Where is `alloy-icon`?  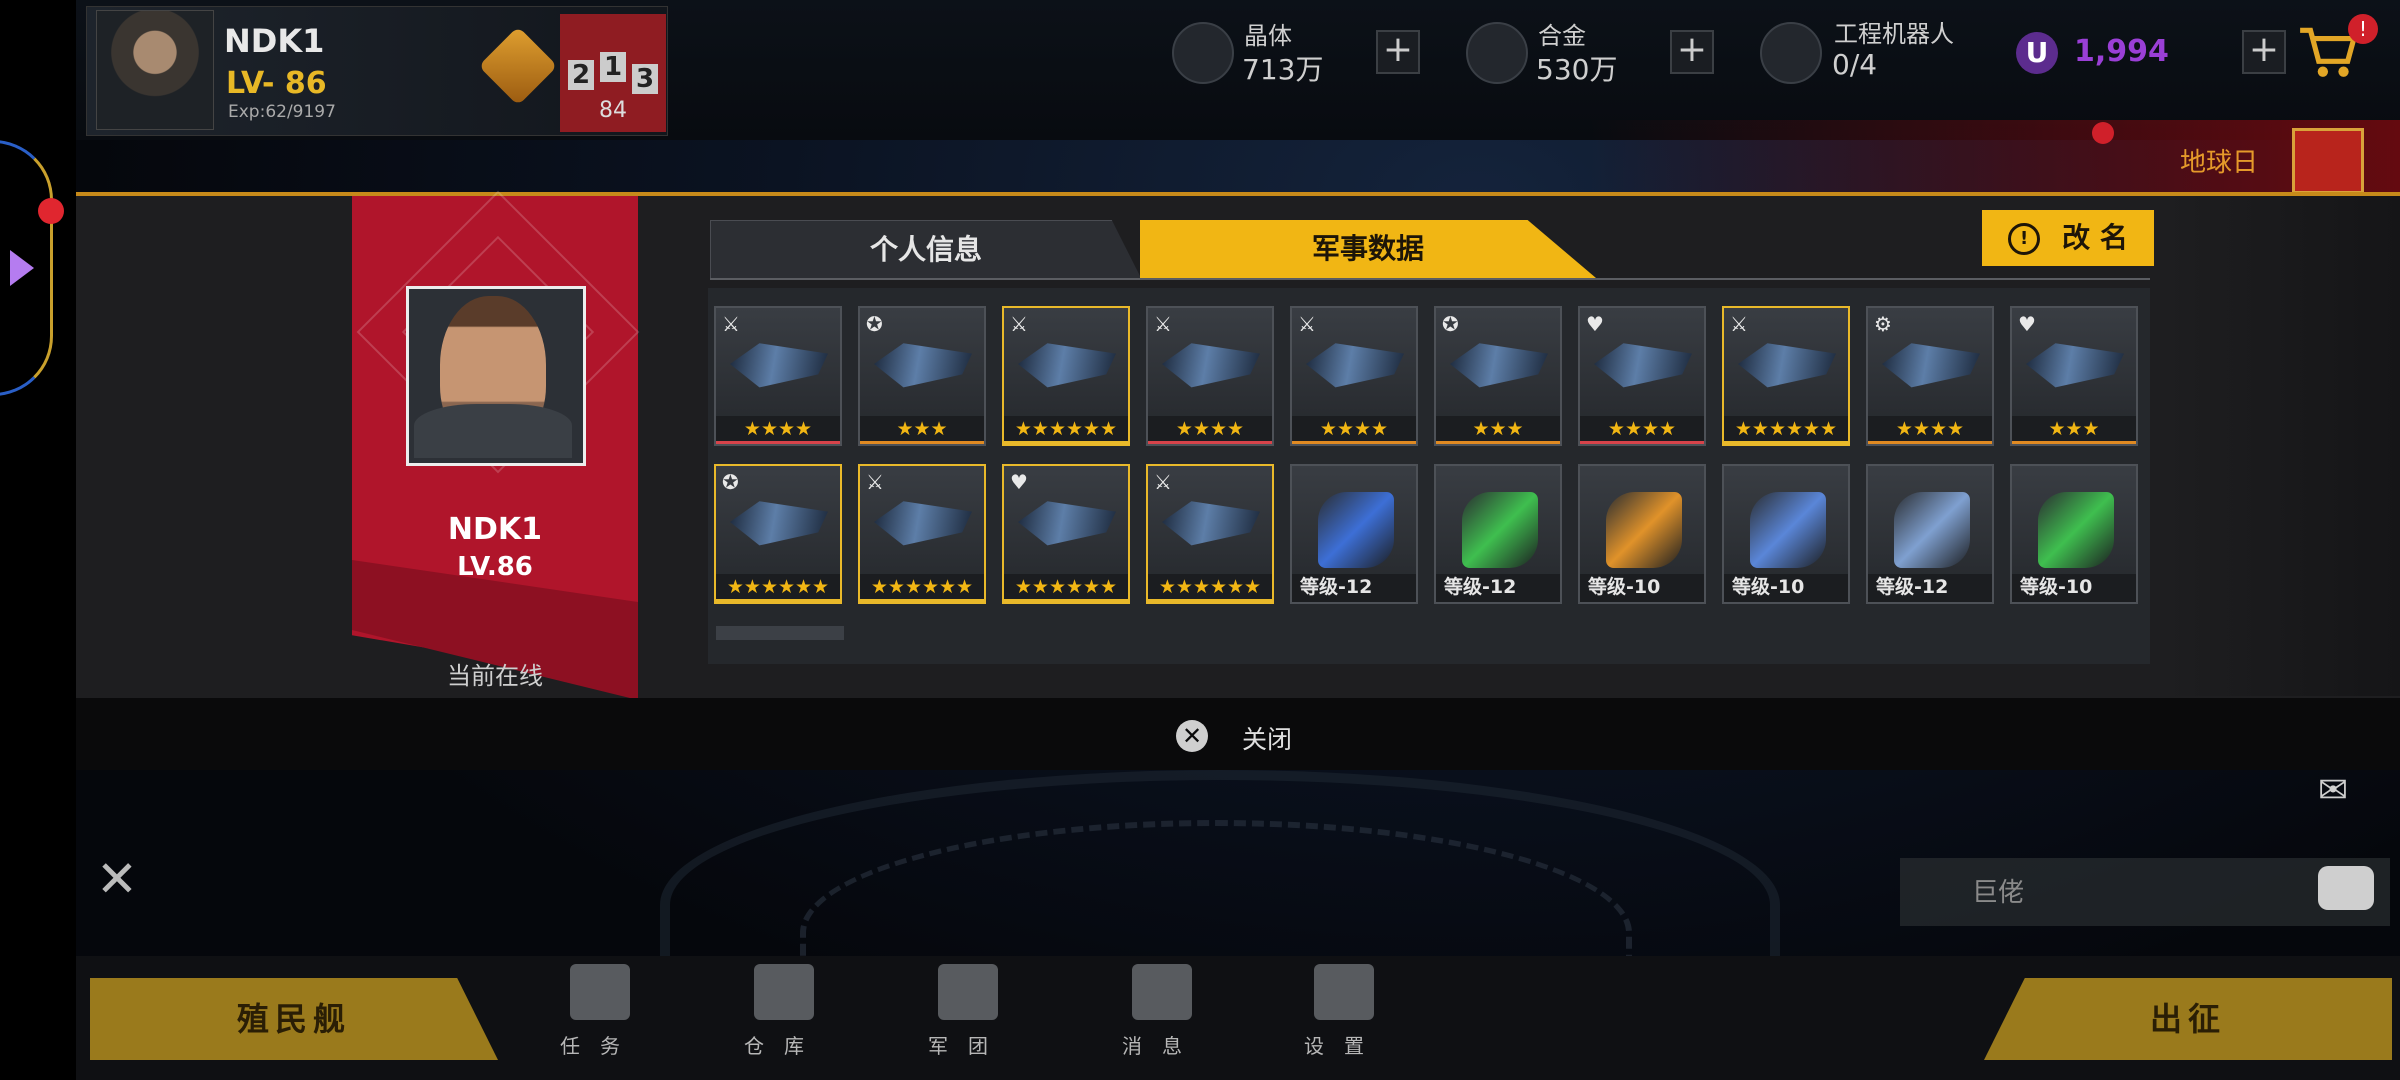 alloy-icon is located at coordinates (1497, 53).